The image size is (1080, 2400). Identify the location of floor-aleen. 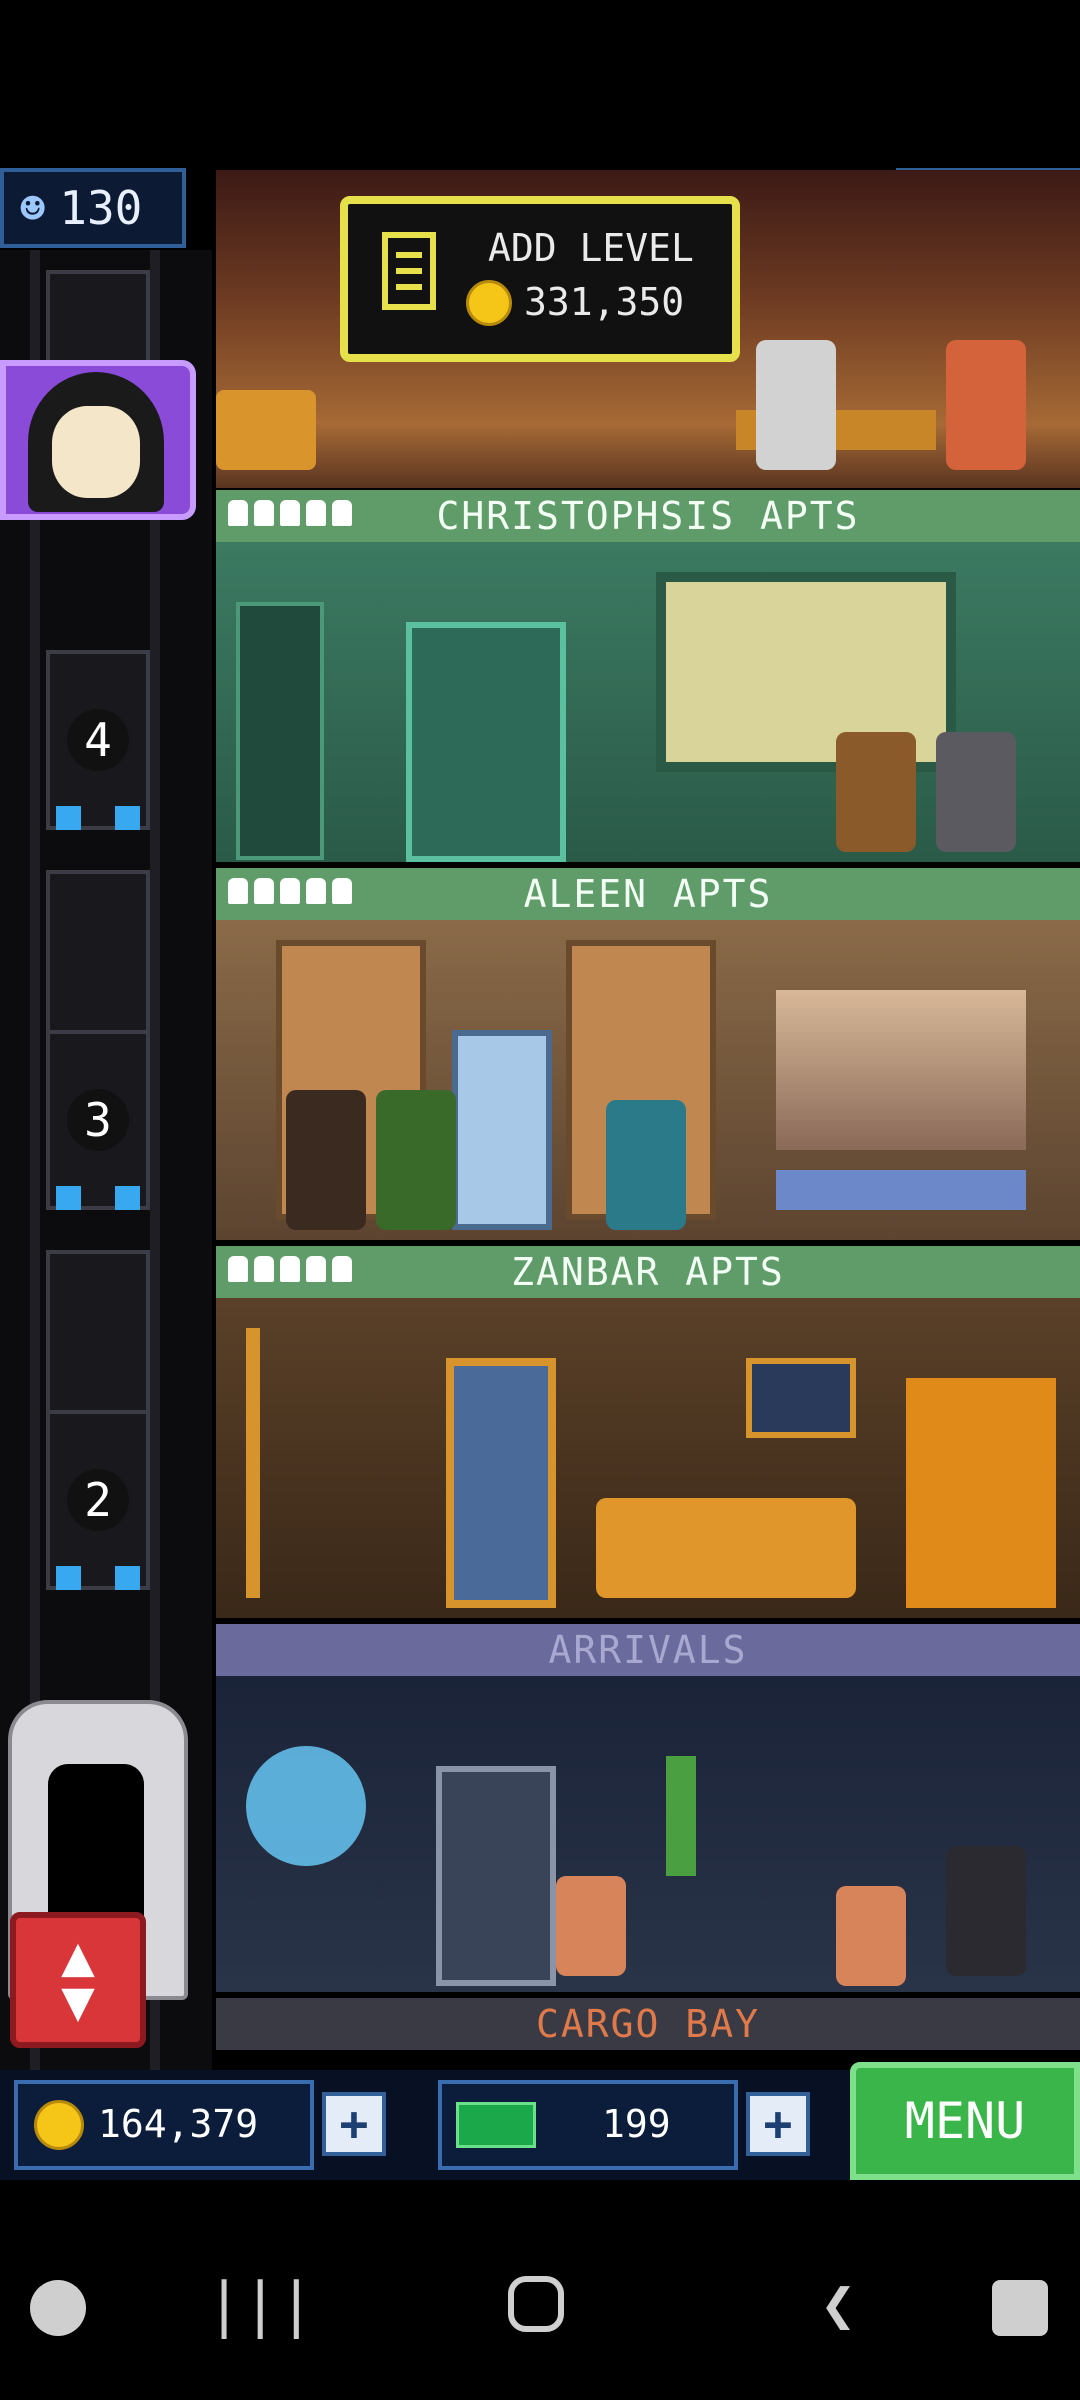
(648, 1080).